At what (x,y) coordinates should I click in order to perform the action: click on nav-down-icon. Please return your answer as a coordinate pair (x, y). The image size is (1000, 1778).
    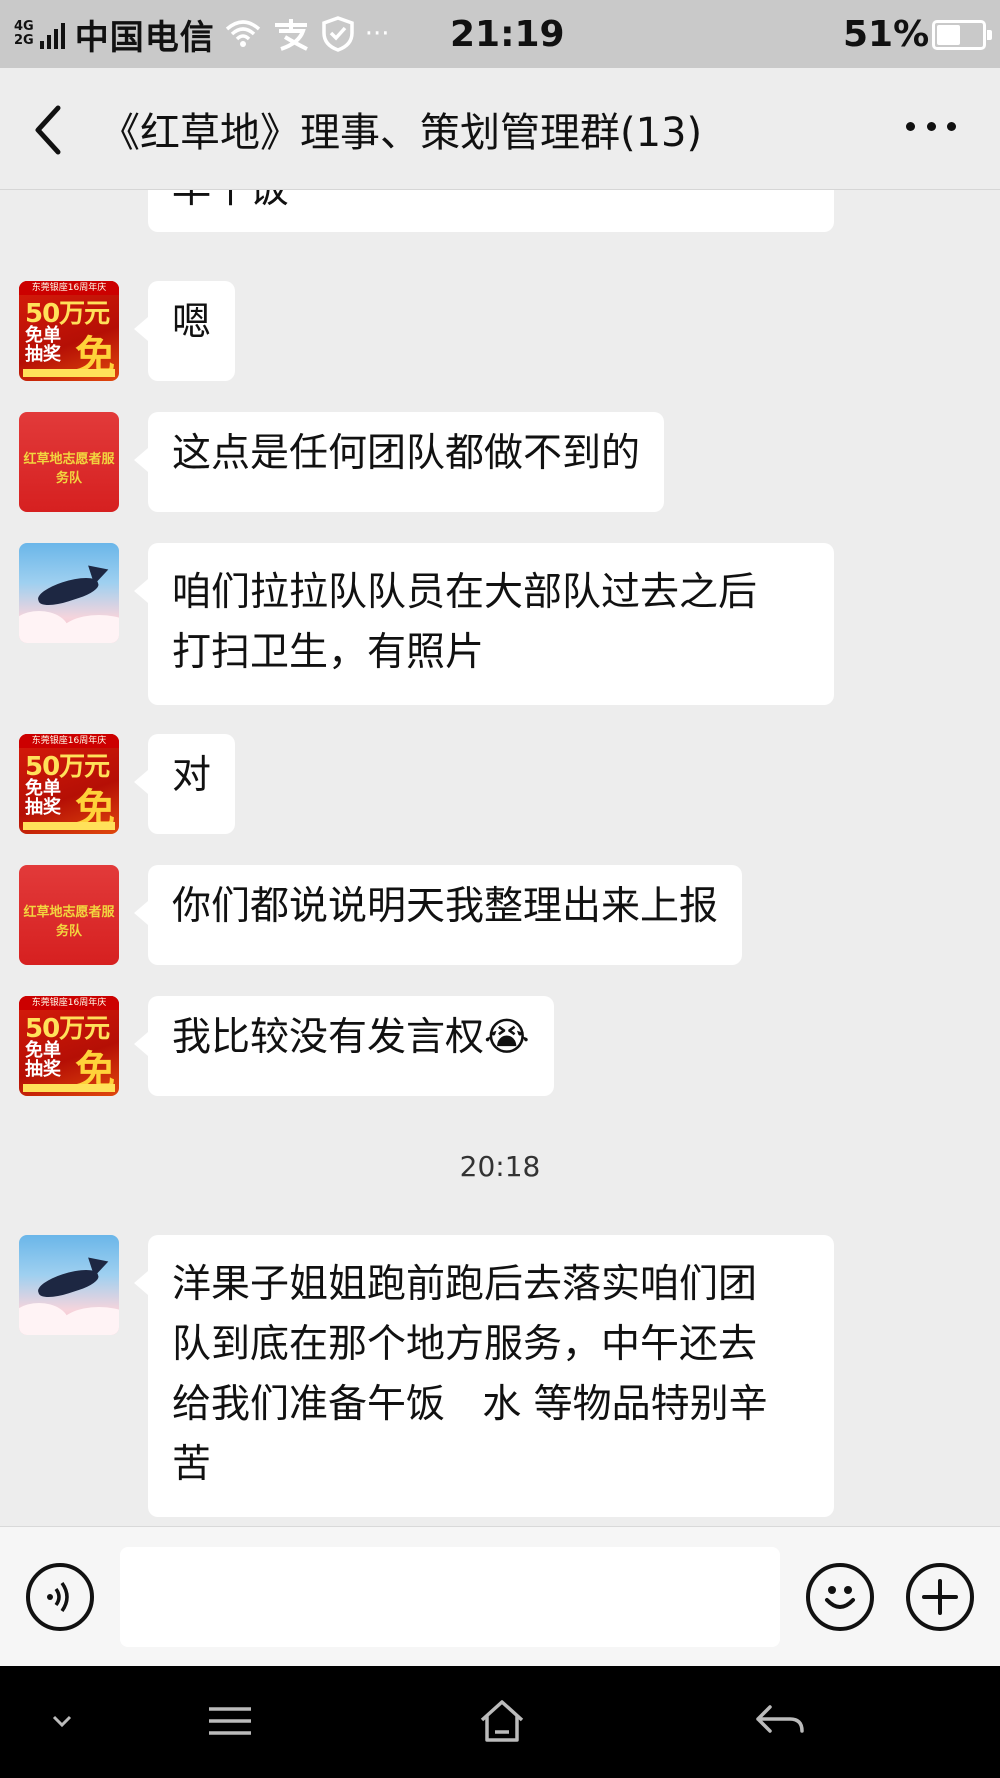
    Looking at the image, I should click on (62, 1721).